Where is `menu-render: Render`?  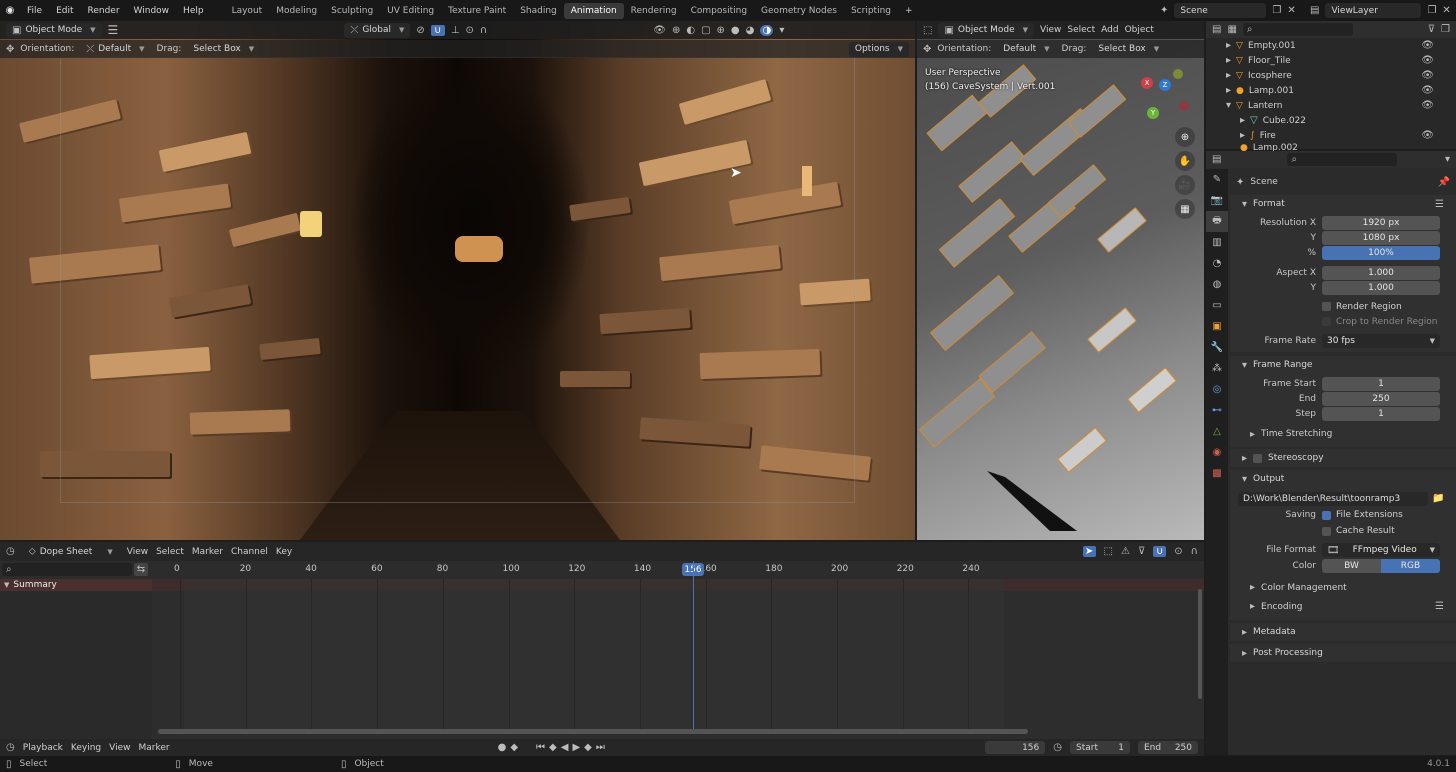
menu-render: Render is located at coordinates (104, 11).